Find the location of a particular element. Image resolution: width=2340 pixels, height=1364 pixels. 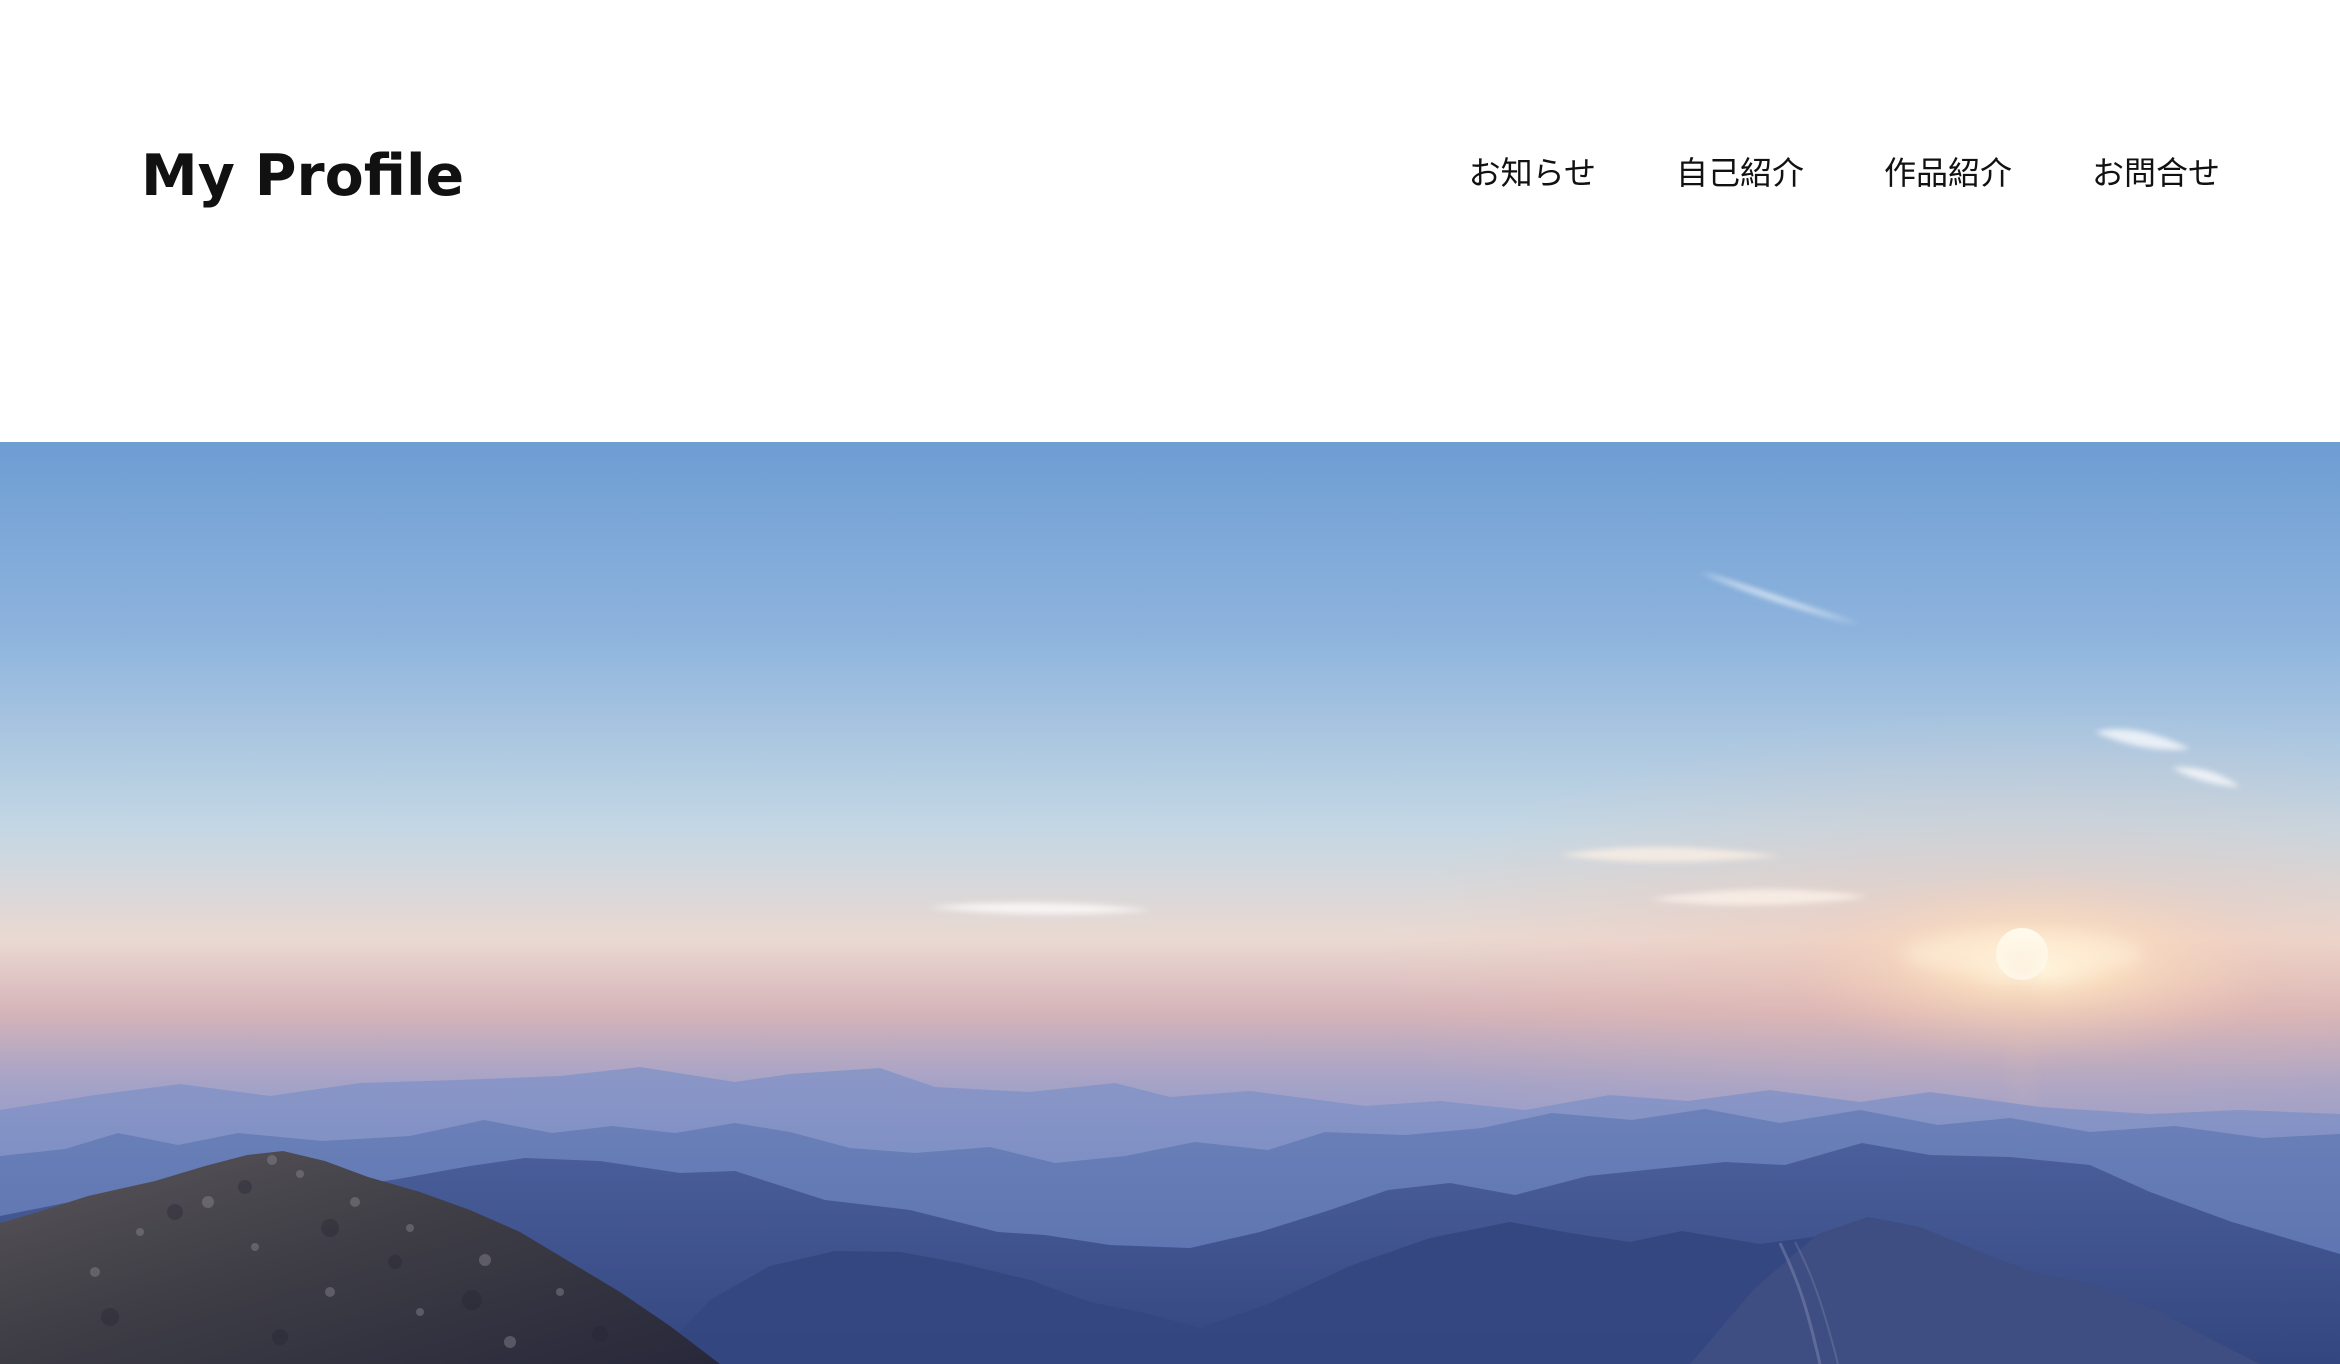

nav-link-about: 自己紹介 is located at coordinates (1740, 173).